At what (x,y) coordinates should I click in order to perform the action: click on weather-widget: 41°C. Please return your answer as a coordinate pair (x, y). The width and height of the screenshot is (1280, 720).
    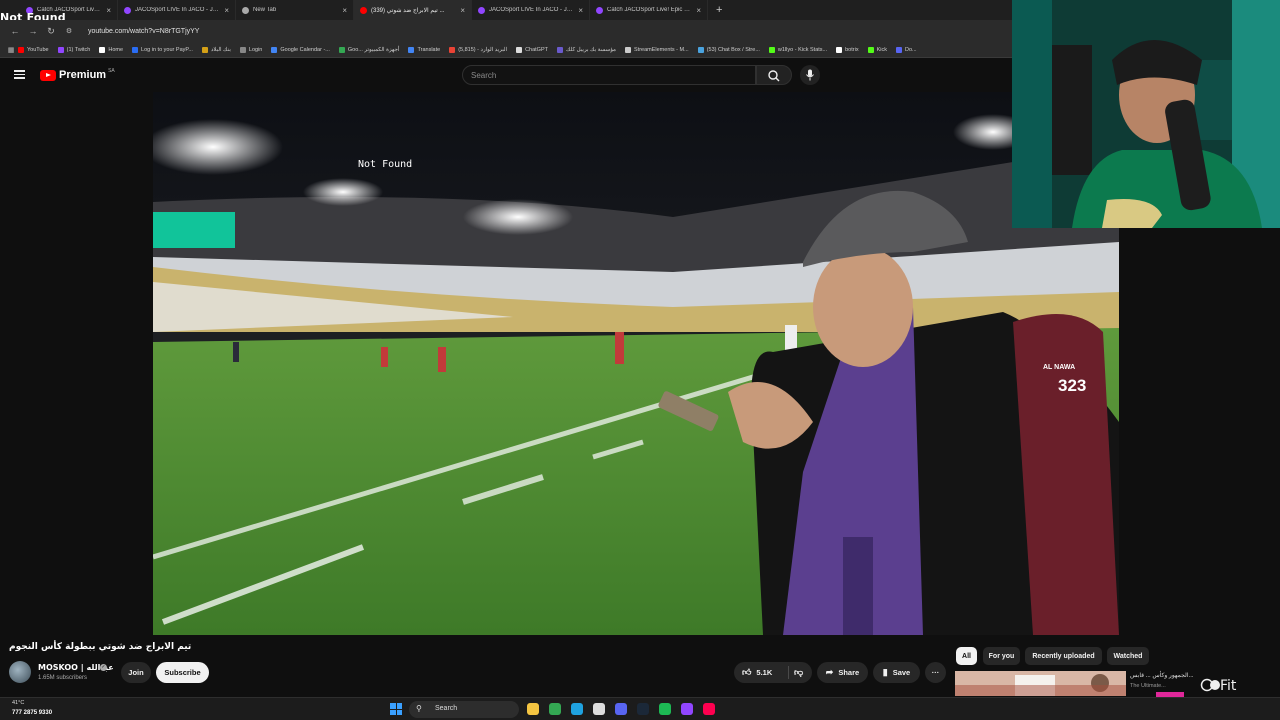
    Looking at the image, I should click on (18, 703).